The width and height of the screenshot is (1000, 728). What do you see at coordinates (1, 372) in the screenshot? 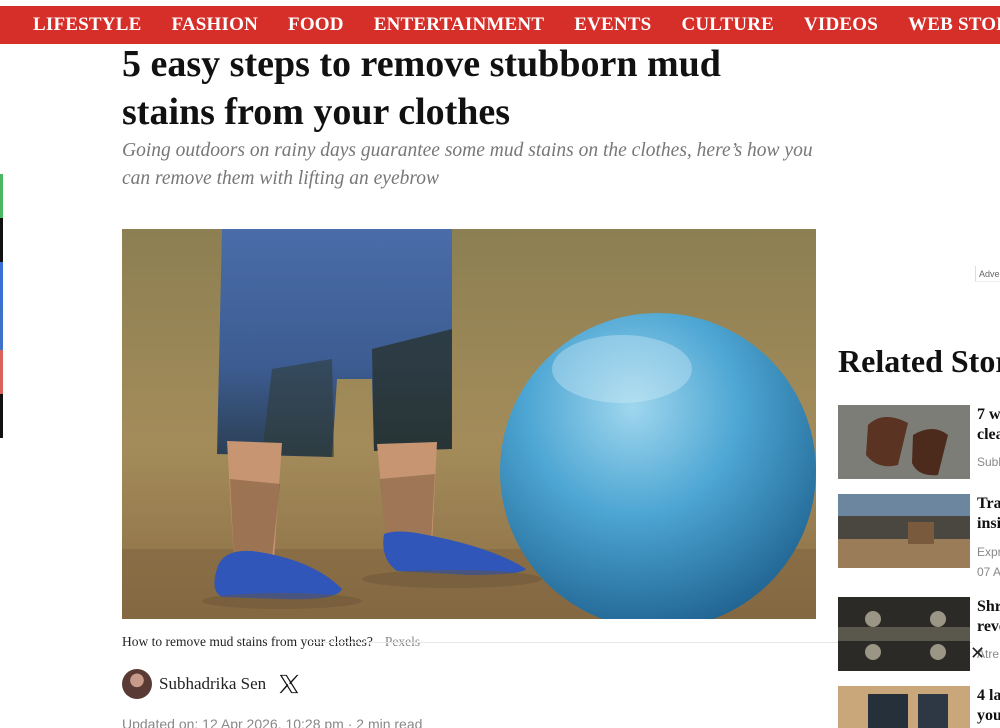
I see `share-email-button` at bounding box center [1, 372].